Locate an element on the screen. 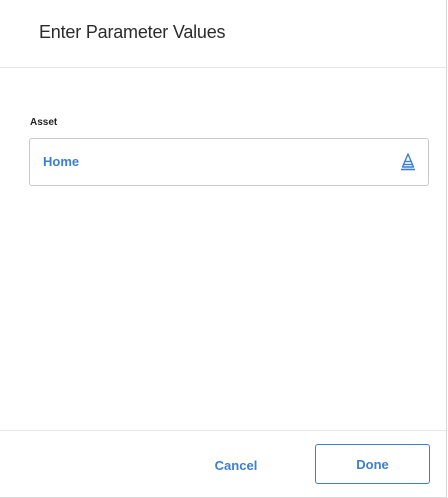  asset-label: Asset is located at coordinates (44, 122).